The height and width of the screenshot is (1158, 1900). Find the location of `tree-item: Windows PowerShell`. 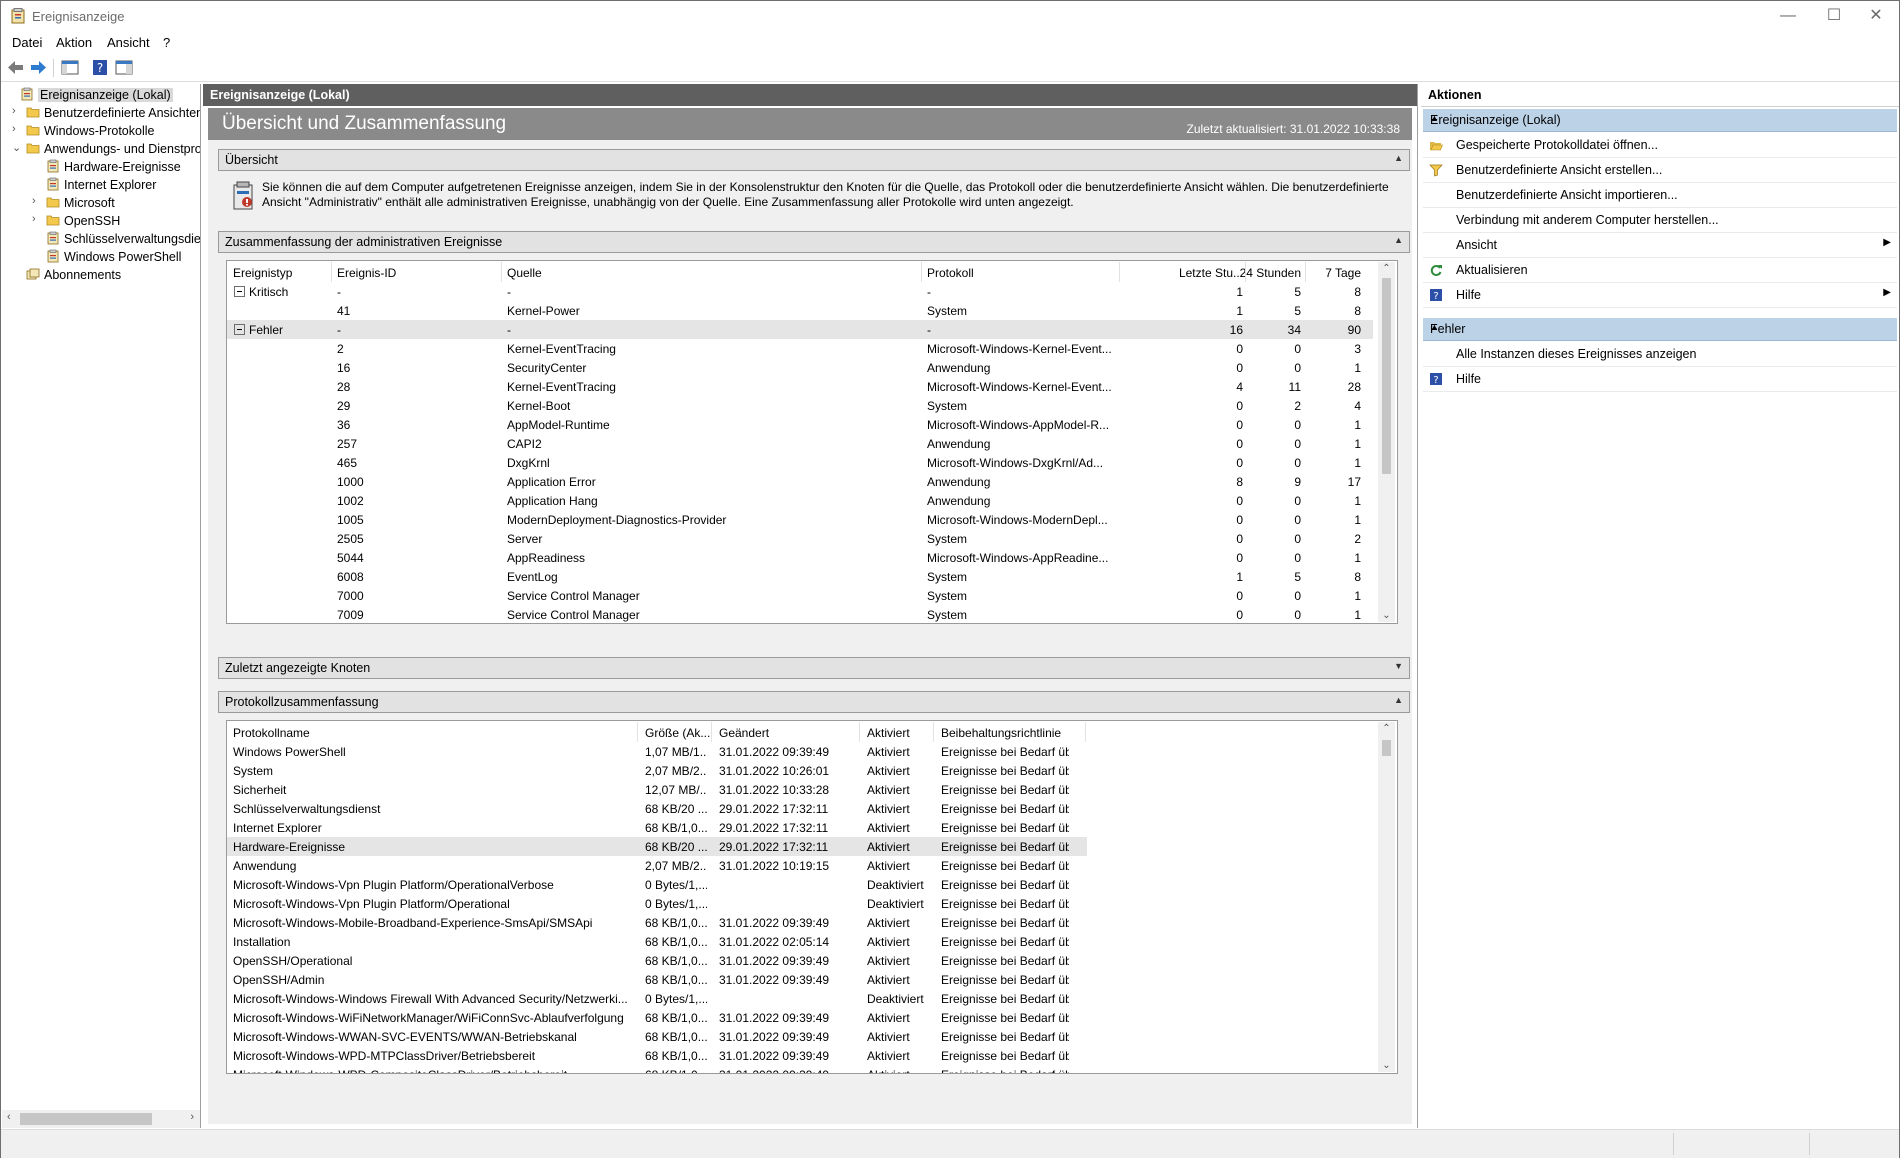

tree-item: Windows PowerShell is located at coordinates (101, 257).